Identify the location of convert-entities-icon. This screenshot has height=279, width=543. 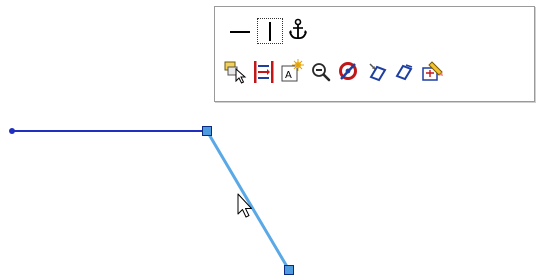
(378, 72).